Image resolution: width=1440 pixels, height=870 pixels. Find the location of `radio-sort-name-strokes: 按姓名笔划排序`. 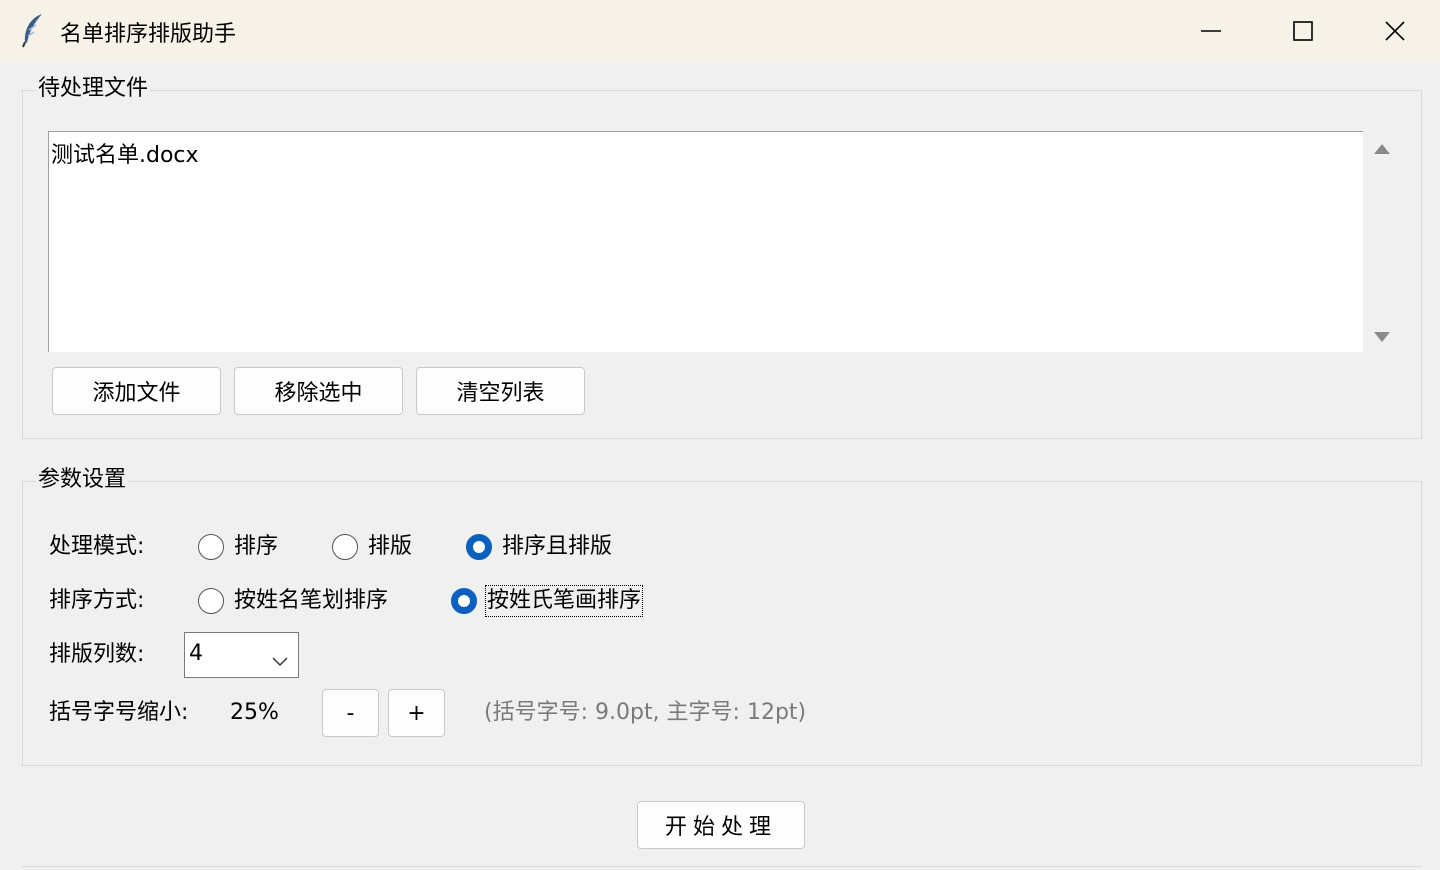

radio-sort-name-strokes: 按姓名笔划排序 is located at coordinates (293, 601).